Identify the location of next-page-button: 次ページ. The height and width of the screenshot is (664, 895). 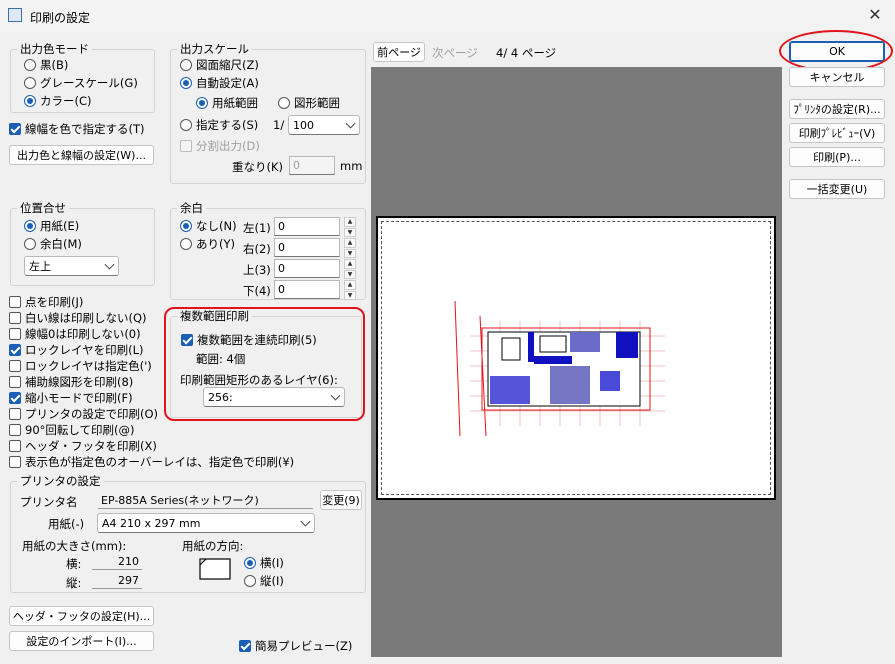
(455, 53).